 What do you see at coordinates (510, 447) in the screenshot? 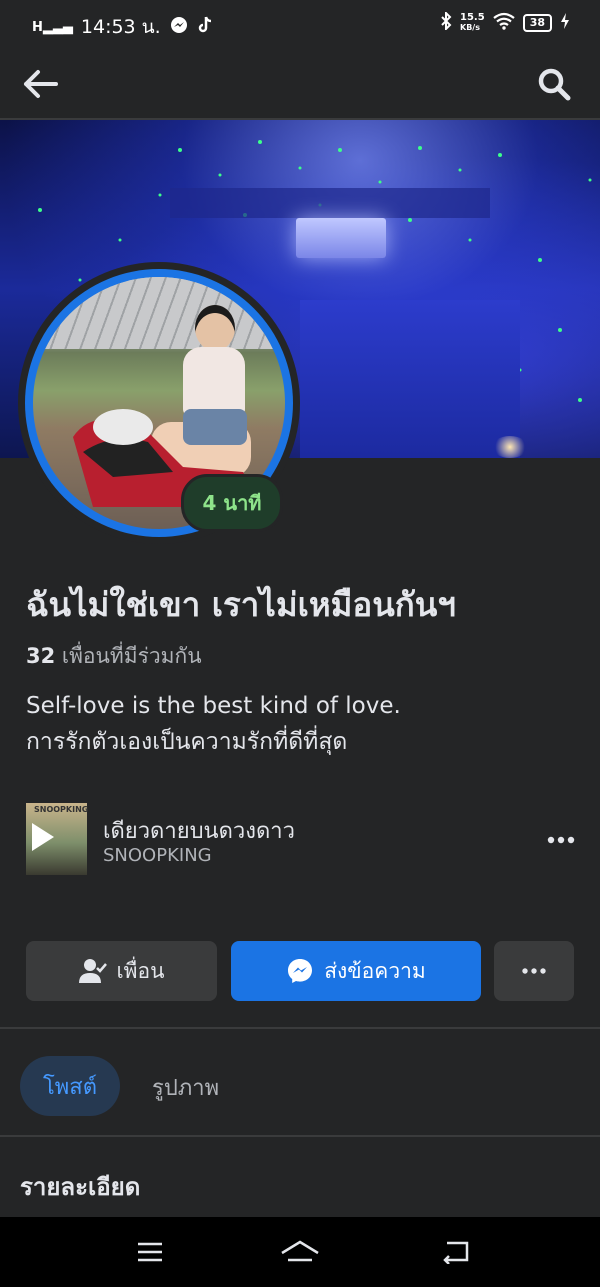
I see `light-glow` at bounding box center [510, 447].